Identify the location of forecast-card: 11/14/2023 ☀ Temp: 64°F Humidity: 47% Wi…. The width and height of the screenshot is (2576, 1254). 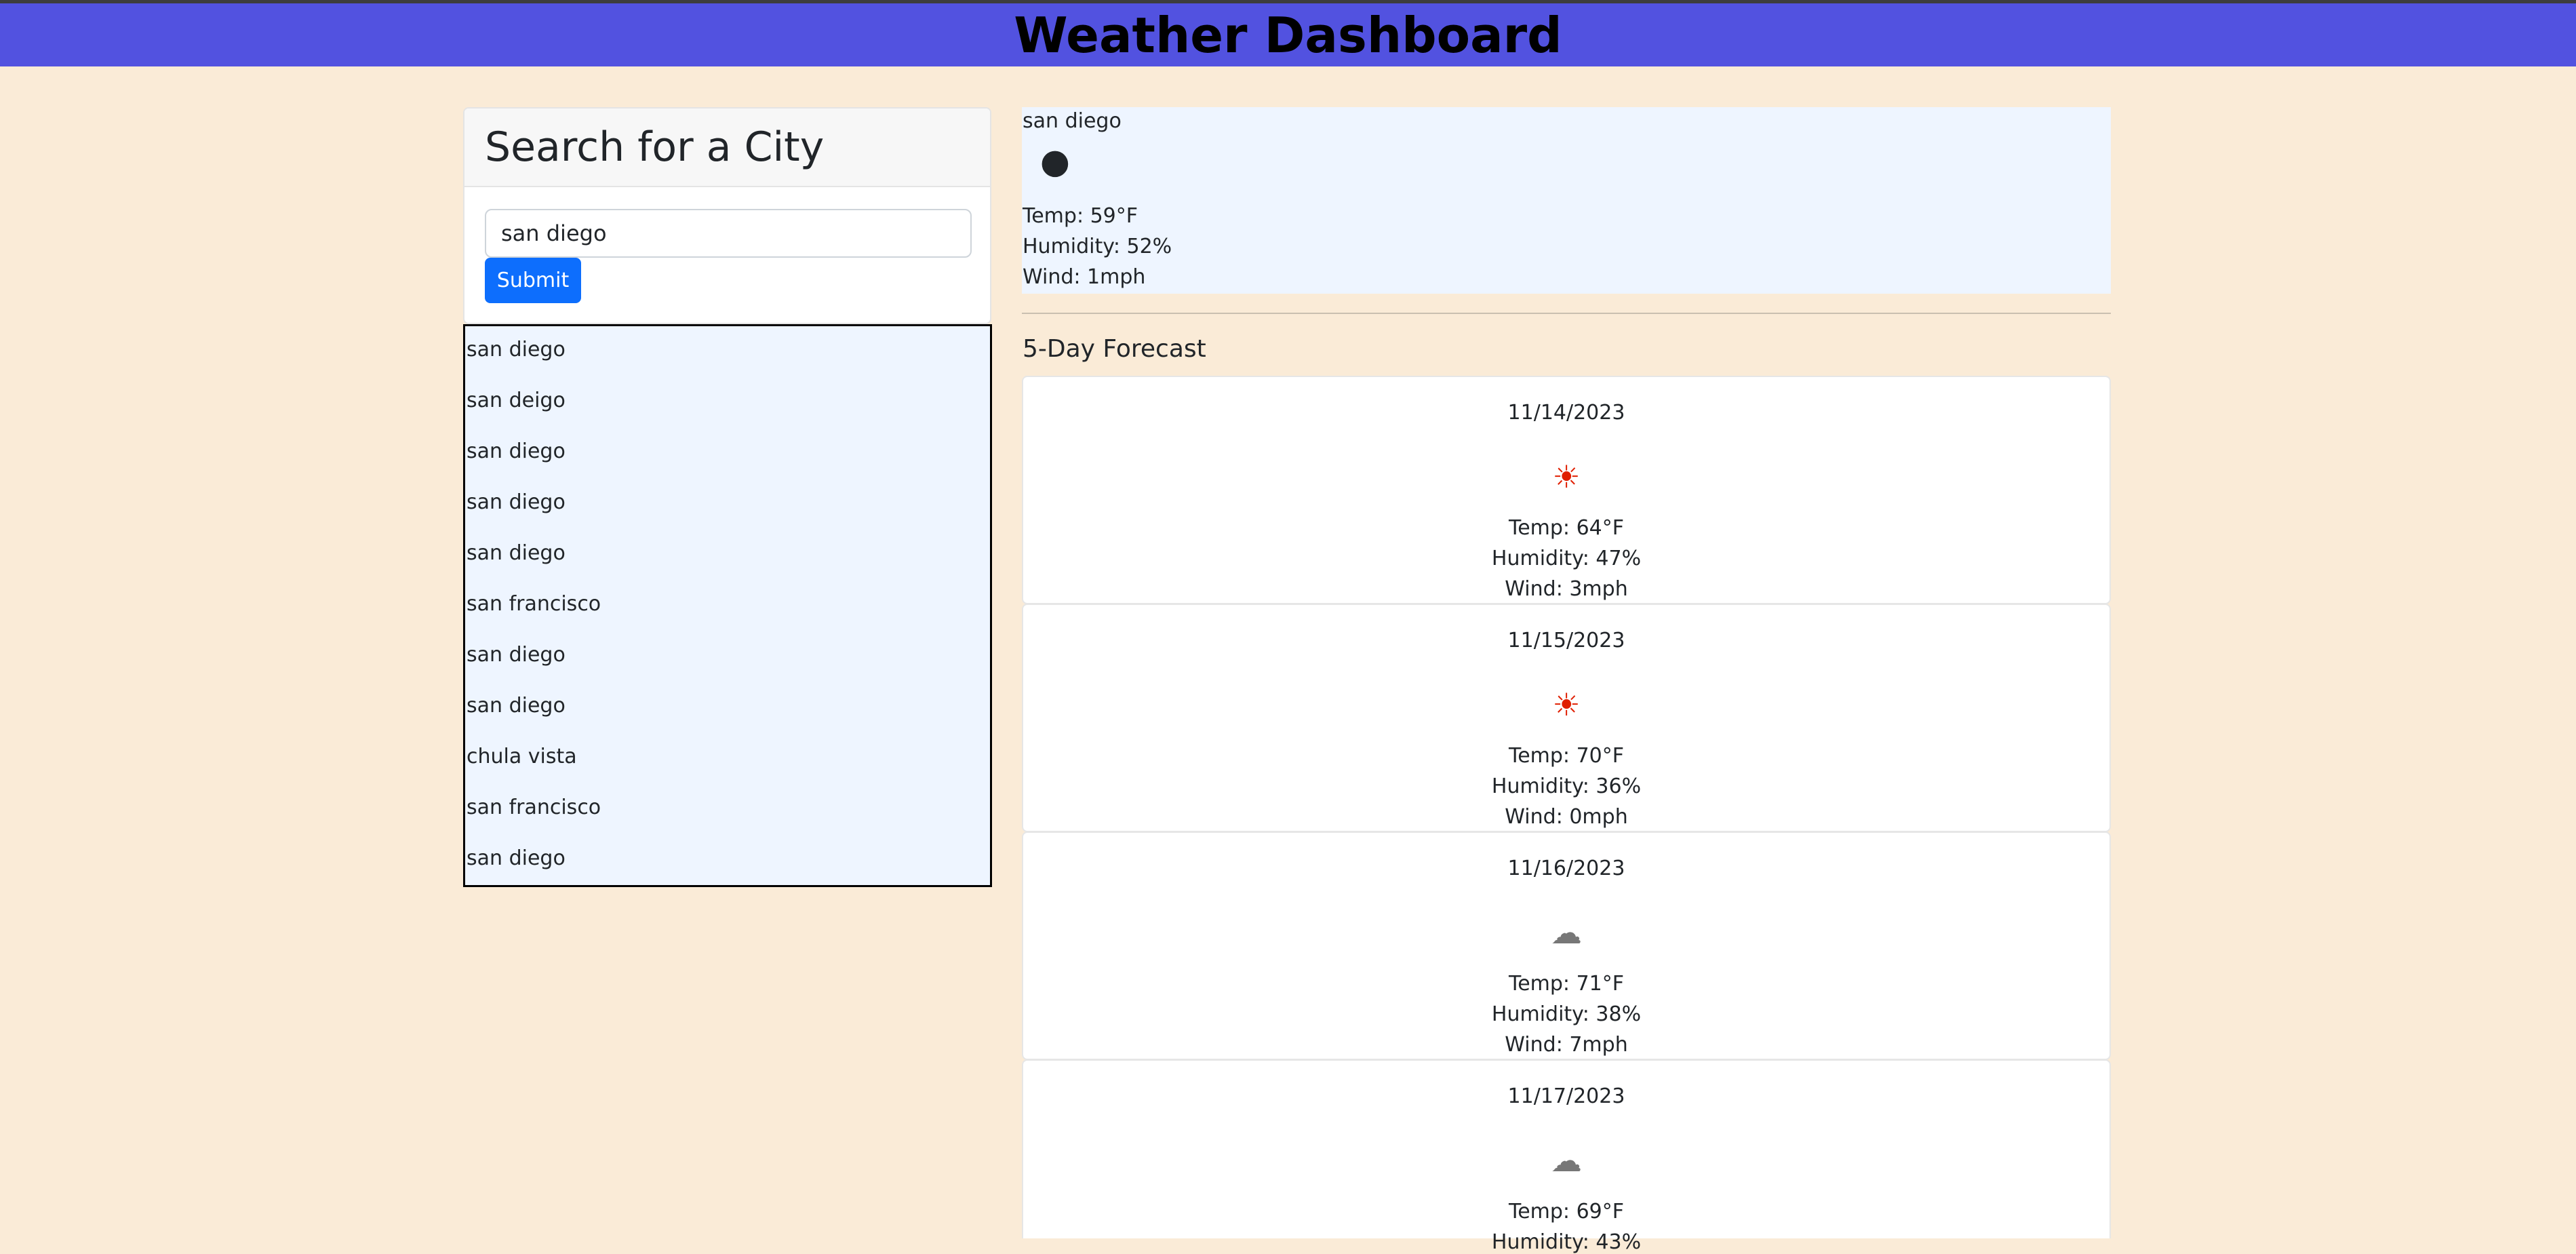
(1566, 490).